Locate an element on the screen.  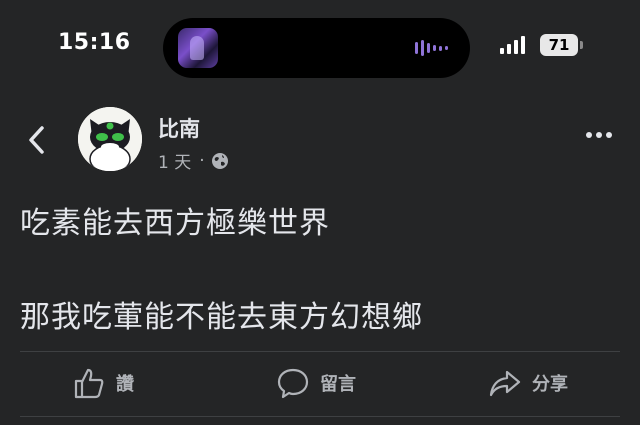
more-options-button is located at coordinates (599, 135).